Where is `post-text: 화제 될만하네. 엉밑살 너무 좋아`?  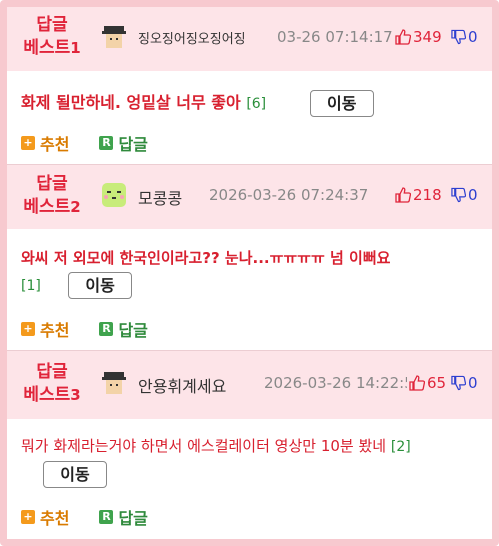
post-text: 화제 될만하네. 엉밑살 너무 좋아 is located at coordinates (131, 102).